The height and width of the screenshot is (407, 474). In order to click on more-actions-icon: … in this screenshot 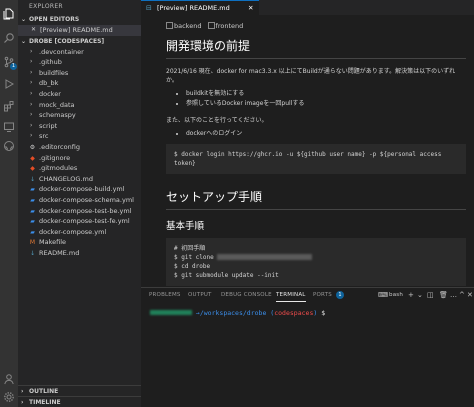, I will do `click(453, 295)`.